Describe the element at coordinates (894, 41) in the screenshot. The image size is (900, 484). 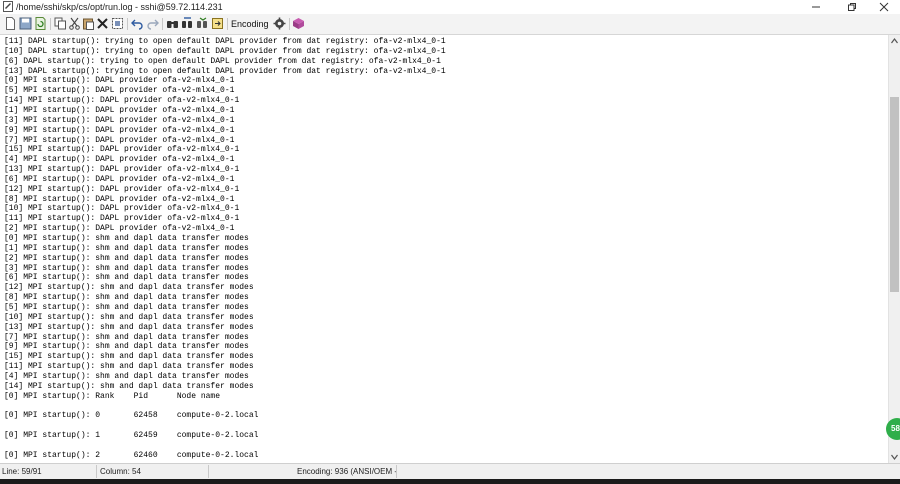
I see `scroll-up-icon` at that location.